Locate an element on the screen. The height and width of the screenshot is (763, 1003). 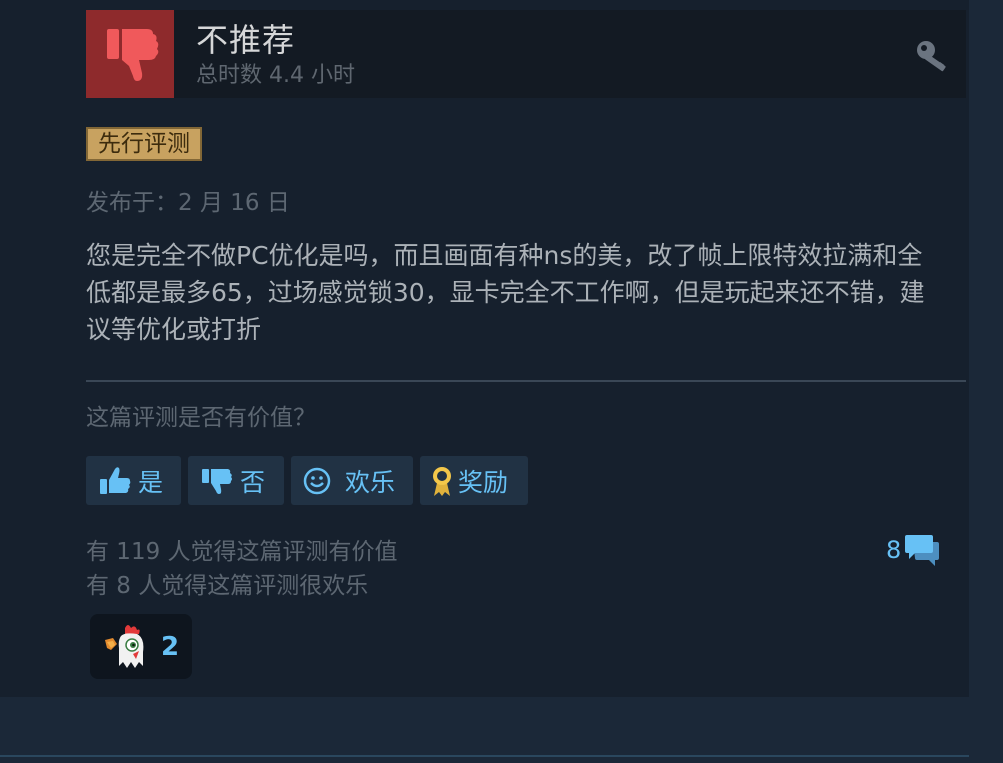
award-count: 2 is located at coordinates (170, 646).